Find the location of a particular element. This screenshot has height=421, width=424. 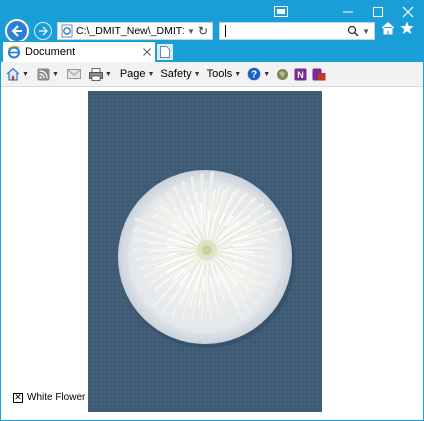

research-icon is located at coordinates (283, 74).